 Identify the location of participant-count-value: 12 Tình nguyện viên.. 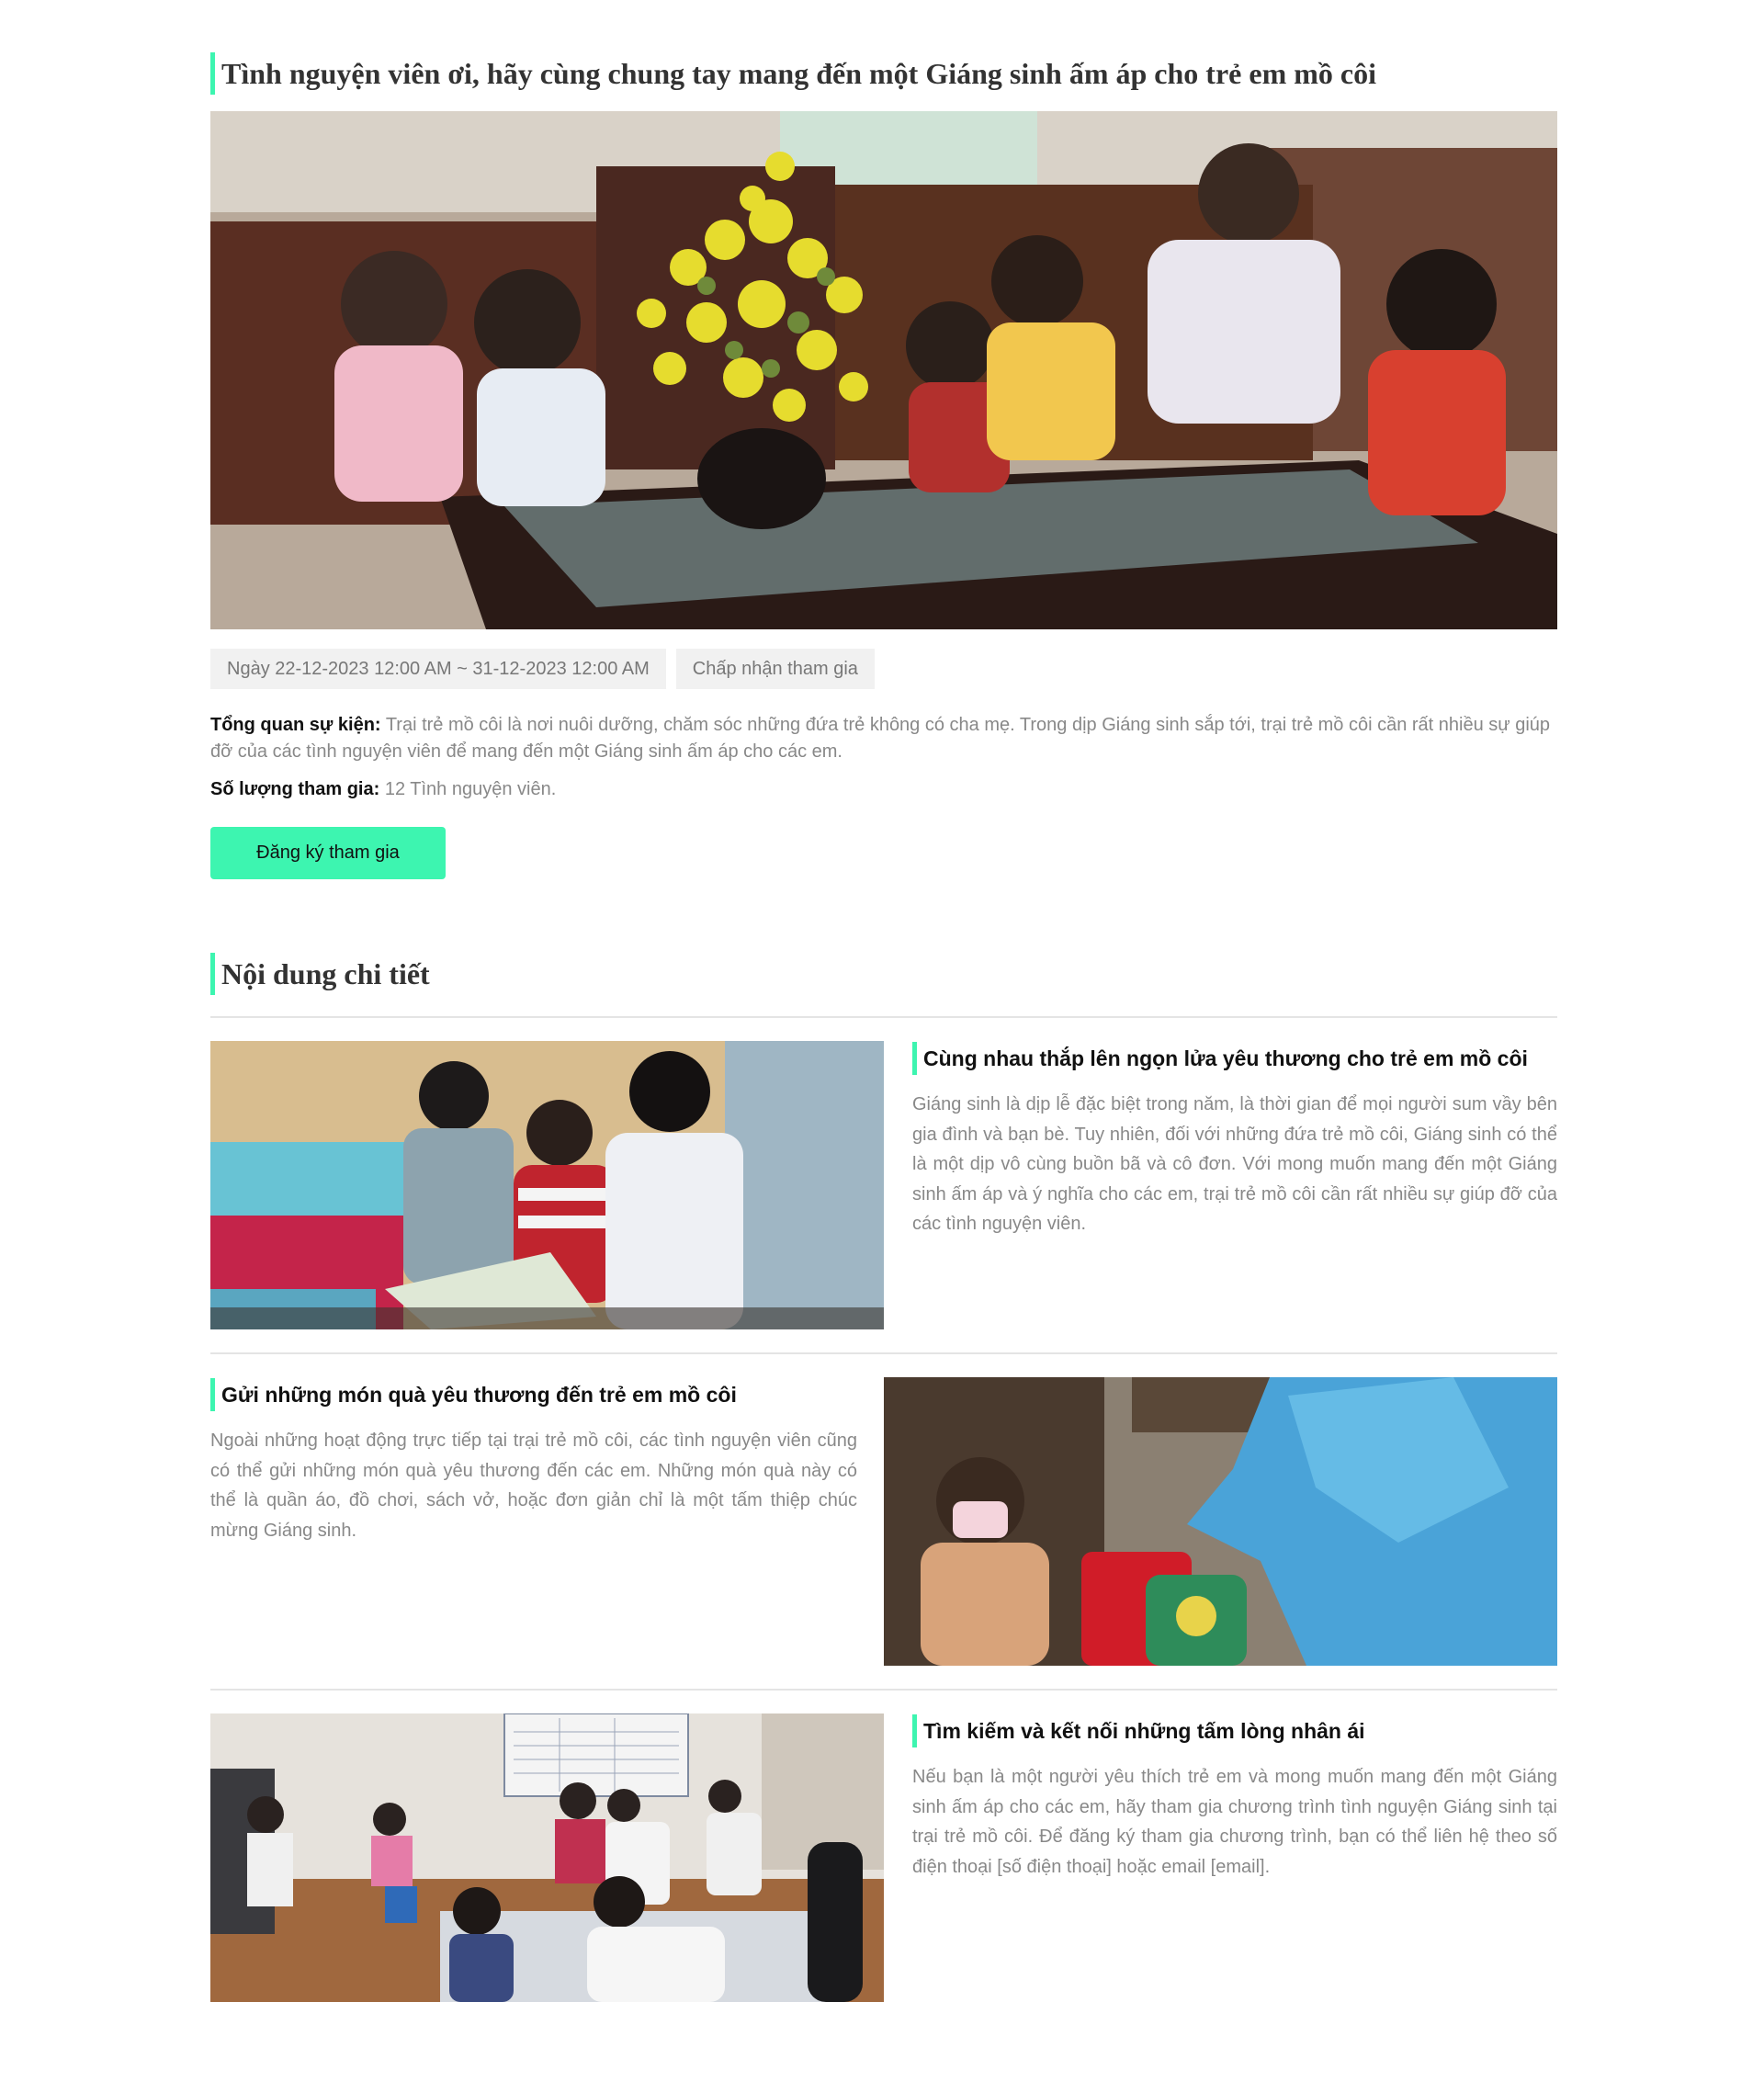
(471, 789).